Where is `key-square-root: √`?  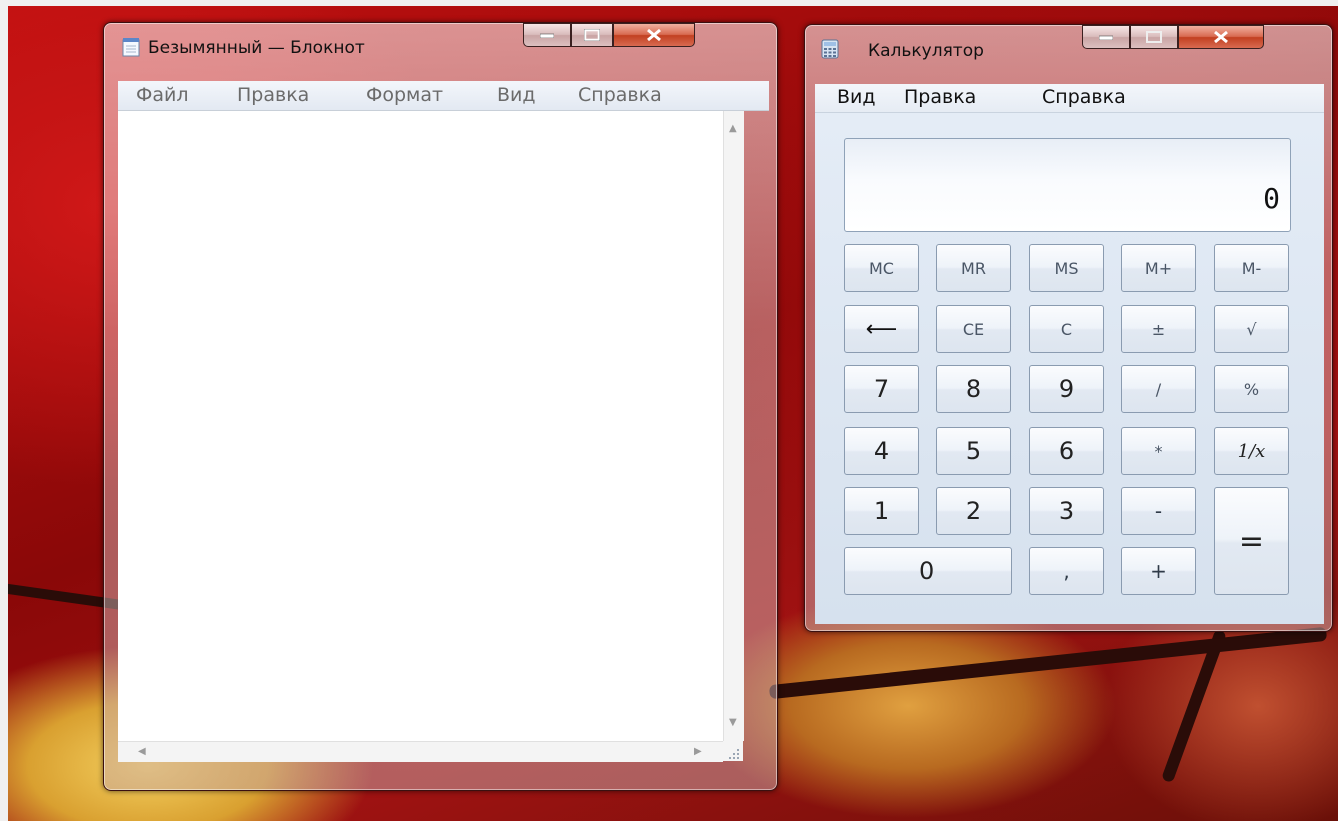
key-square-root: √ is located at coordinates (1251, 329).